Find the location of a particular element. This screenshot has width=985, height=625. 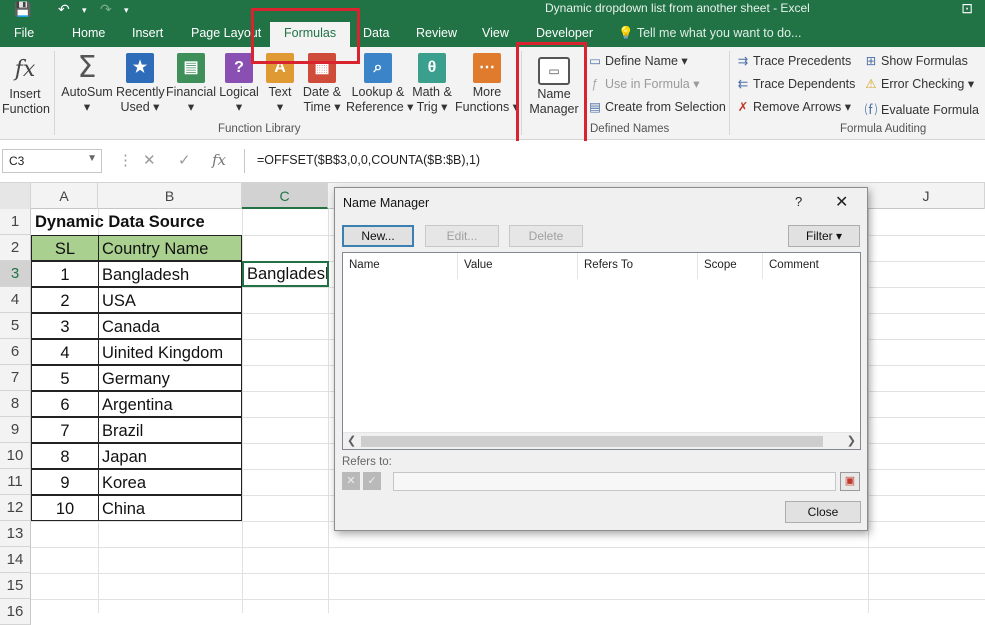

row-header: 12 is located at coordinates (15, 508).